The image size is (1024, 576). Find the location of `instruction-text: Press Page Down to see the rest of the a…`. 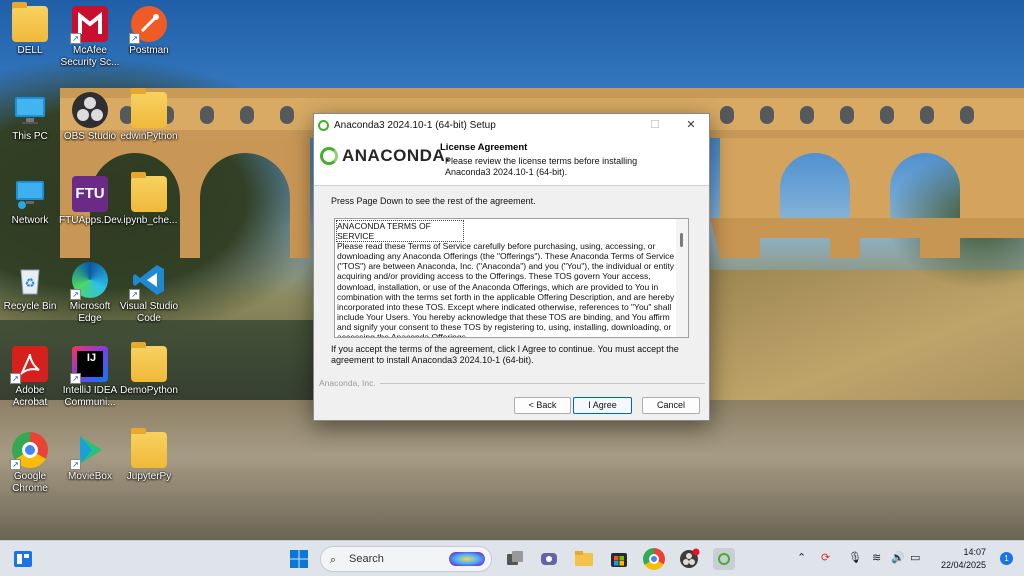

instruction-text: Press Page Down to see the rest of the a… is located at coordinates (433, 201).